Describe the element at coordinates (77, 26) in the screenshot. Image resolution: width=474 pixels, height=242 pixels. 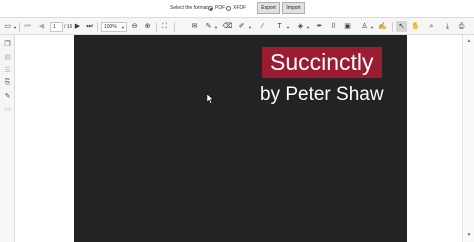
I see `next-page-icon: ▶` at that location.